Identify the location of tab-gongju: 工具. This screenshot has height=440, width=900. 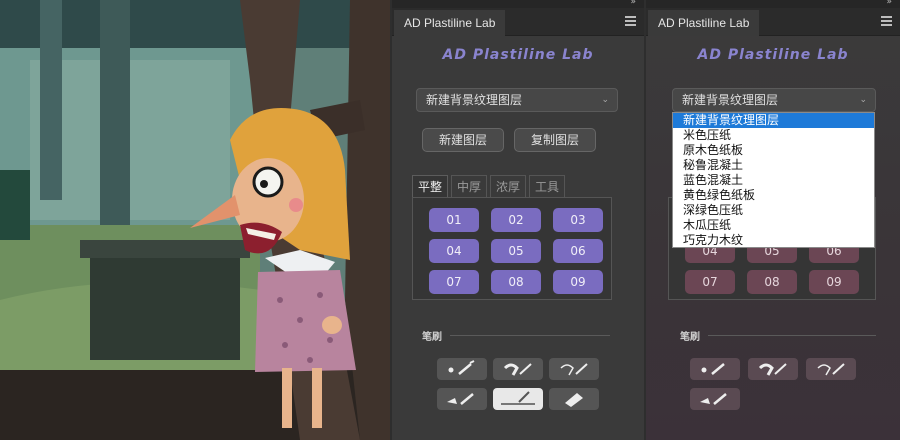
(547, 186).